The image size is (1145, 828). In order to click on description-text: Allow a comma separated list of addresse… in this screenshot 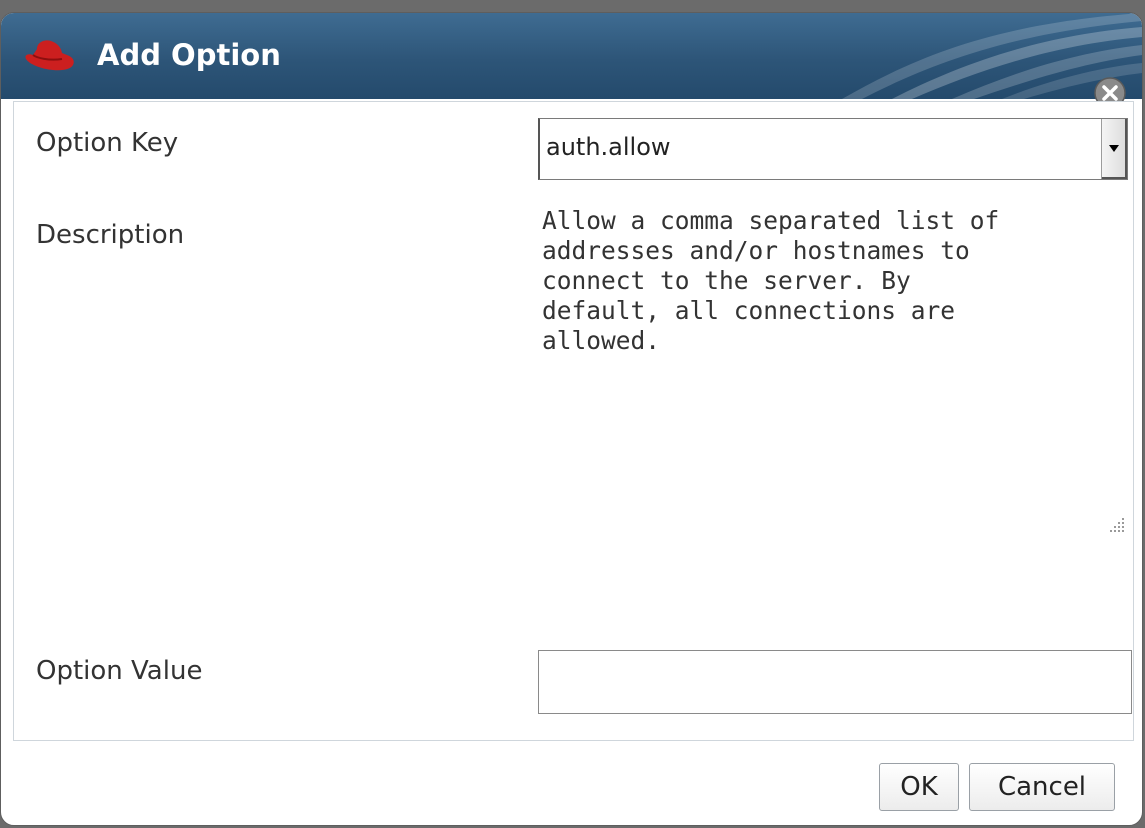, I will do `click(771, 280)`.